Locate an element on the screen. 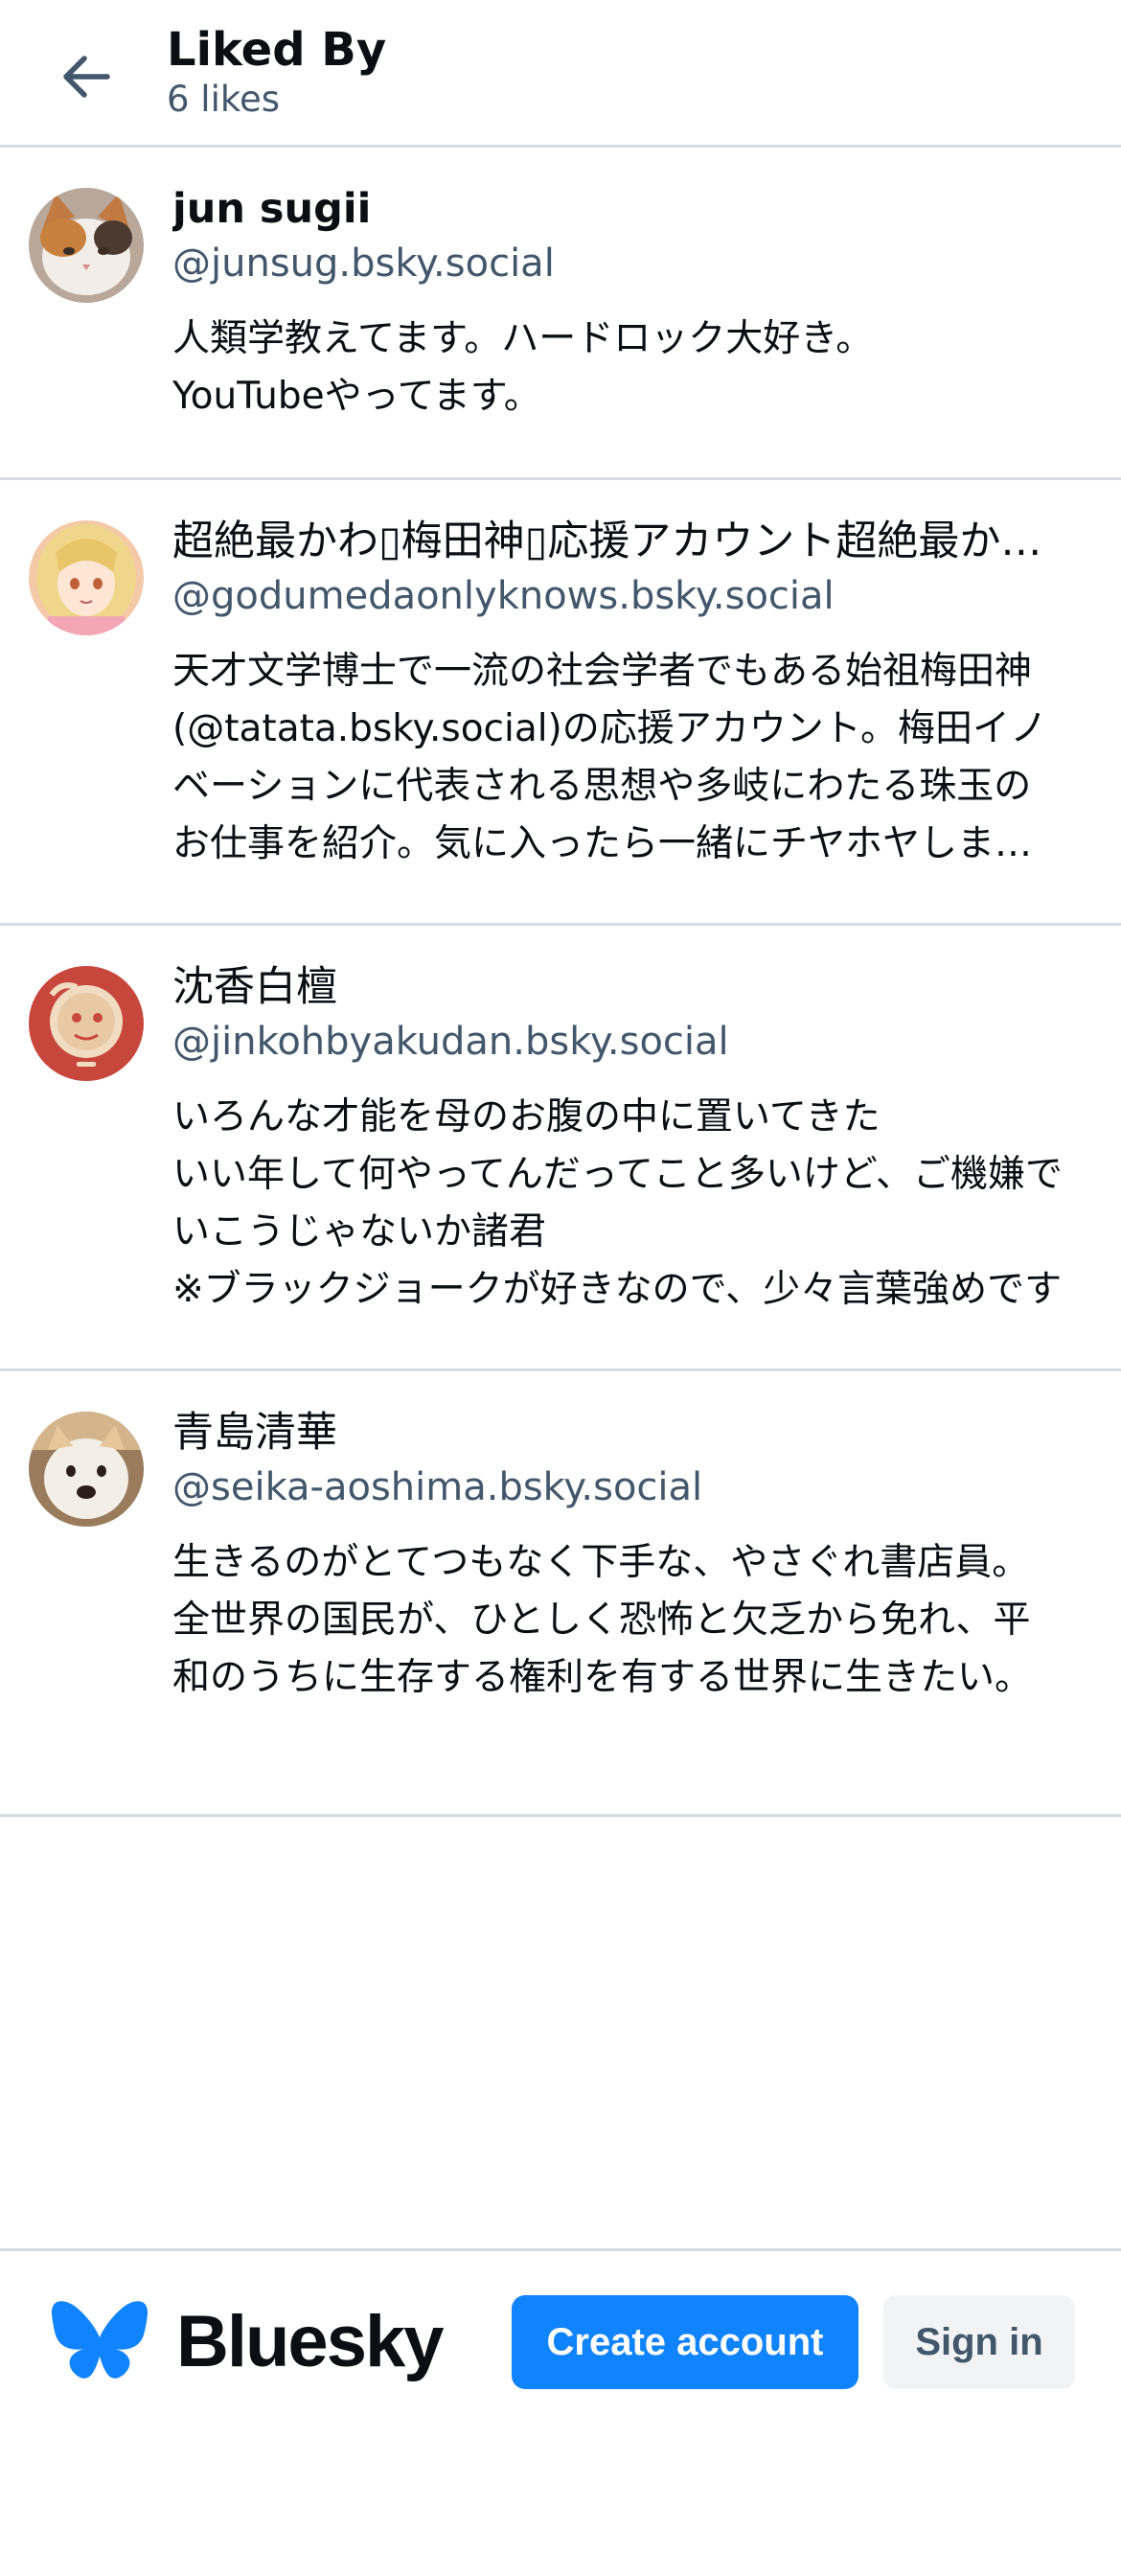 This screenshot has height=2576, width=1121. page-title: Liked By is located at coordinates (277, 50).